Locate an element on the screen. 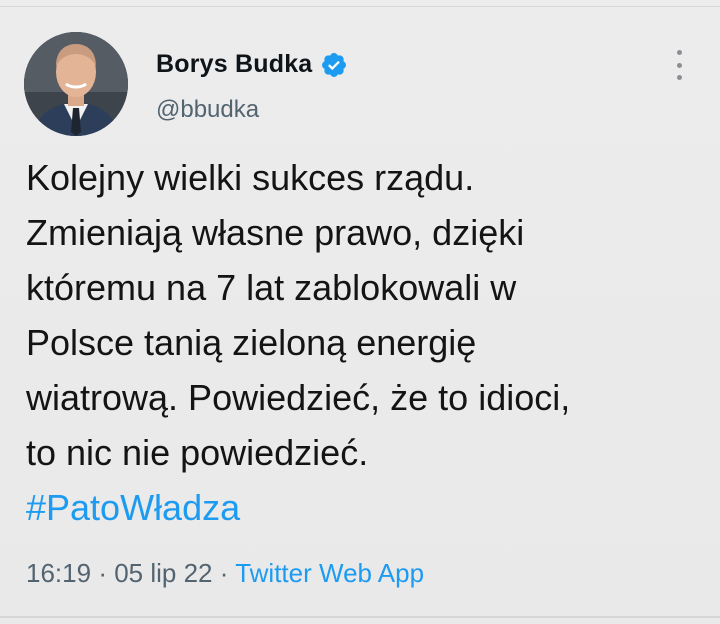 This screenshot has height=624, width=720. tweet-time: 16:19 is located at coordinates (58, 573).